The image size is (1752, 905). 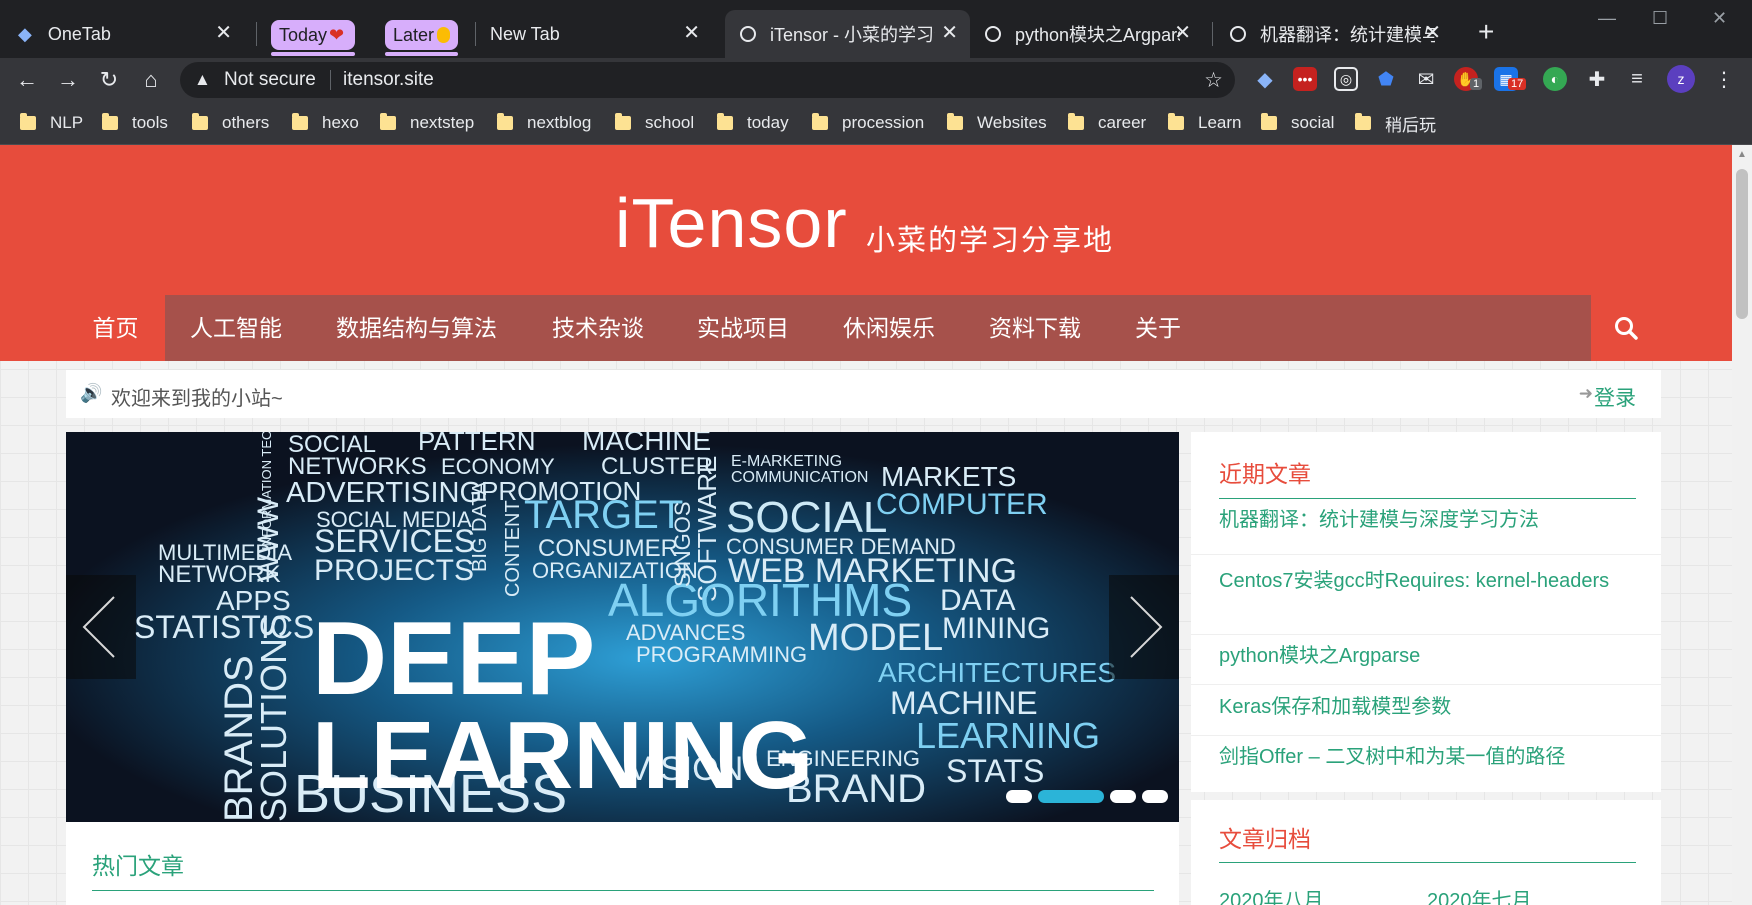 I want to click on cloud-word: CONTENT, so click(x=513, y=548).